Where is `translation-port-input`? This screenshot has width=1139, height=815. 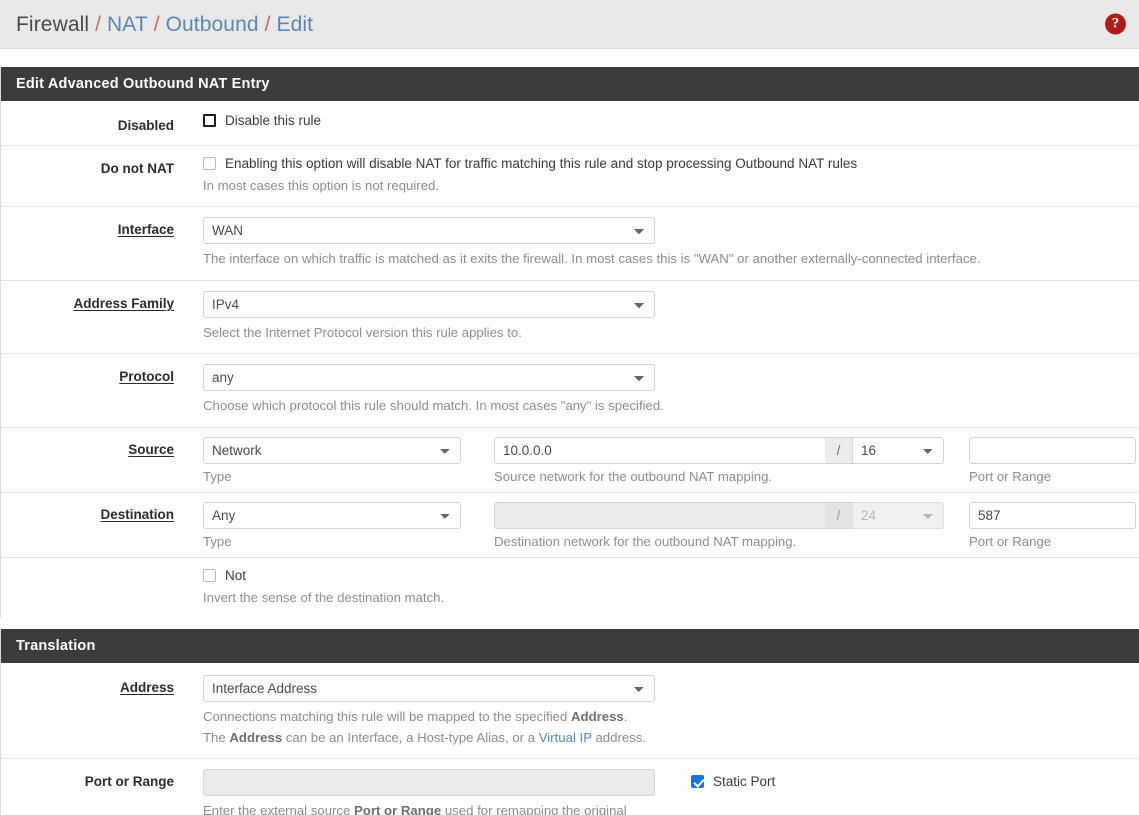
translation-port-input is located at coordinates (429, 783).